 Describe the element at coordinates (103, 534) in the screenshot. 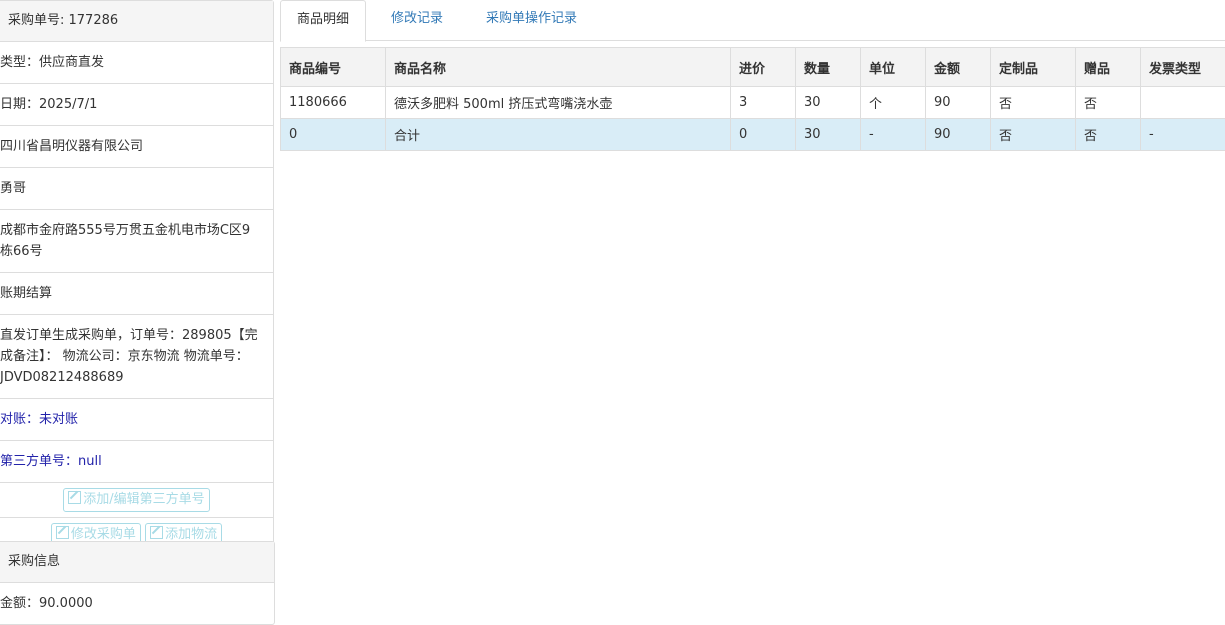

I see `modify-order-label: 修改采购单` at that location.